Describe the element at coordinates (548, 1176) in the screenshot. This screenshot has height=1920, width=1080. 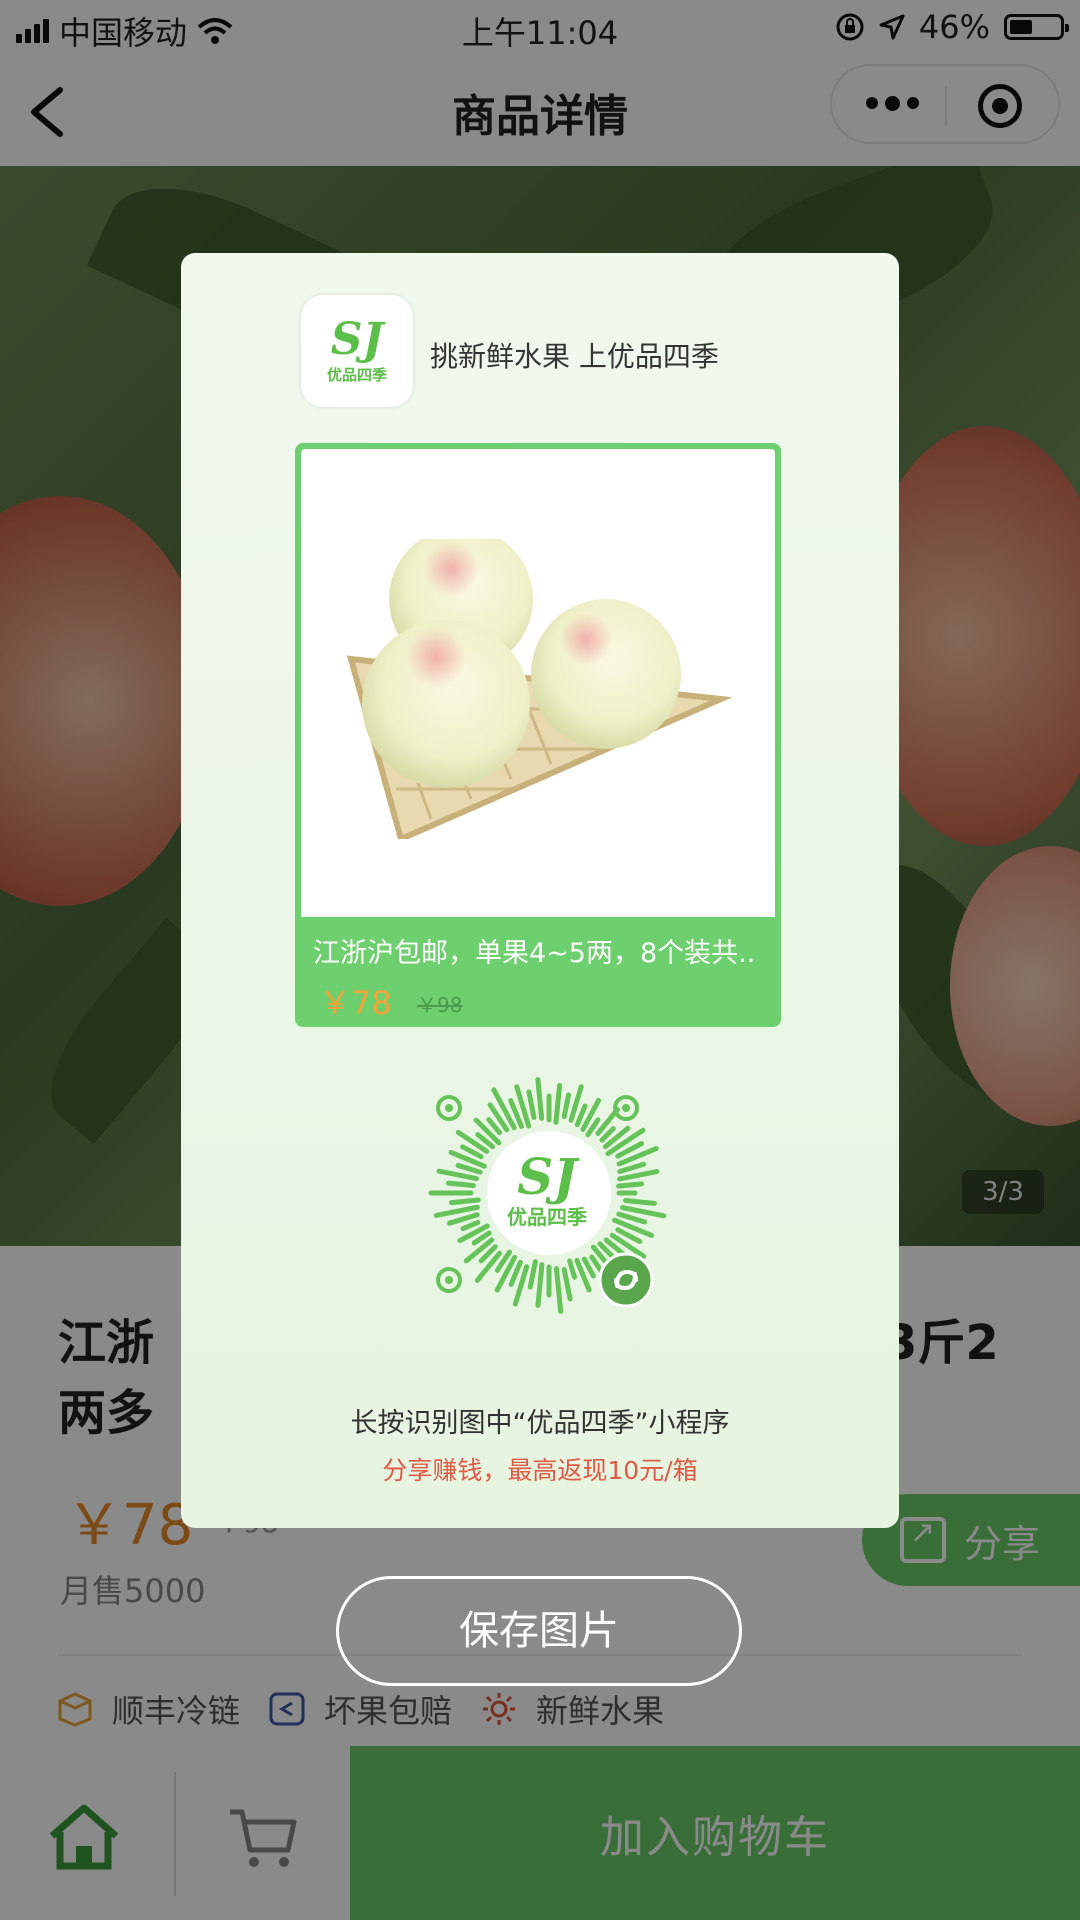
I see `svg-text: SJ` at that location.